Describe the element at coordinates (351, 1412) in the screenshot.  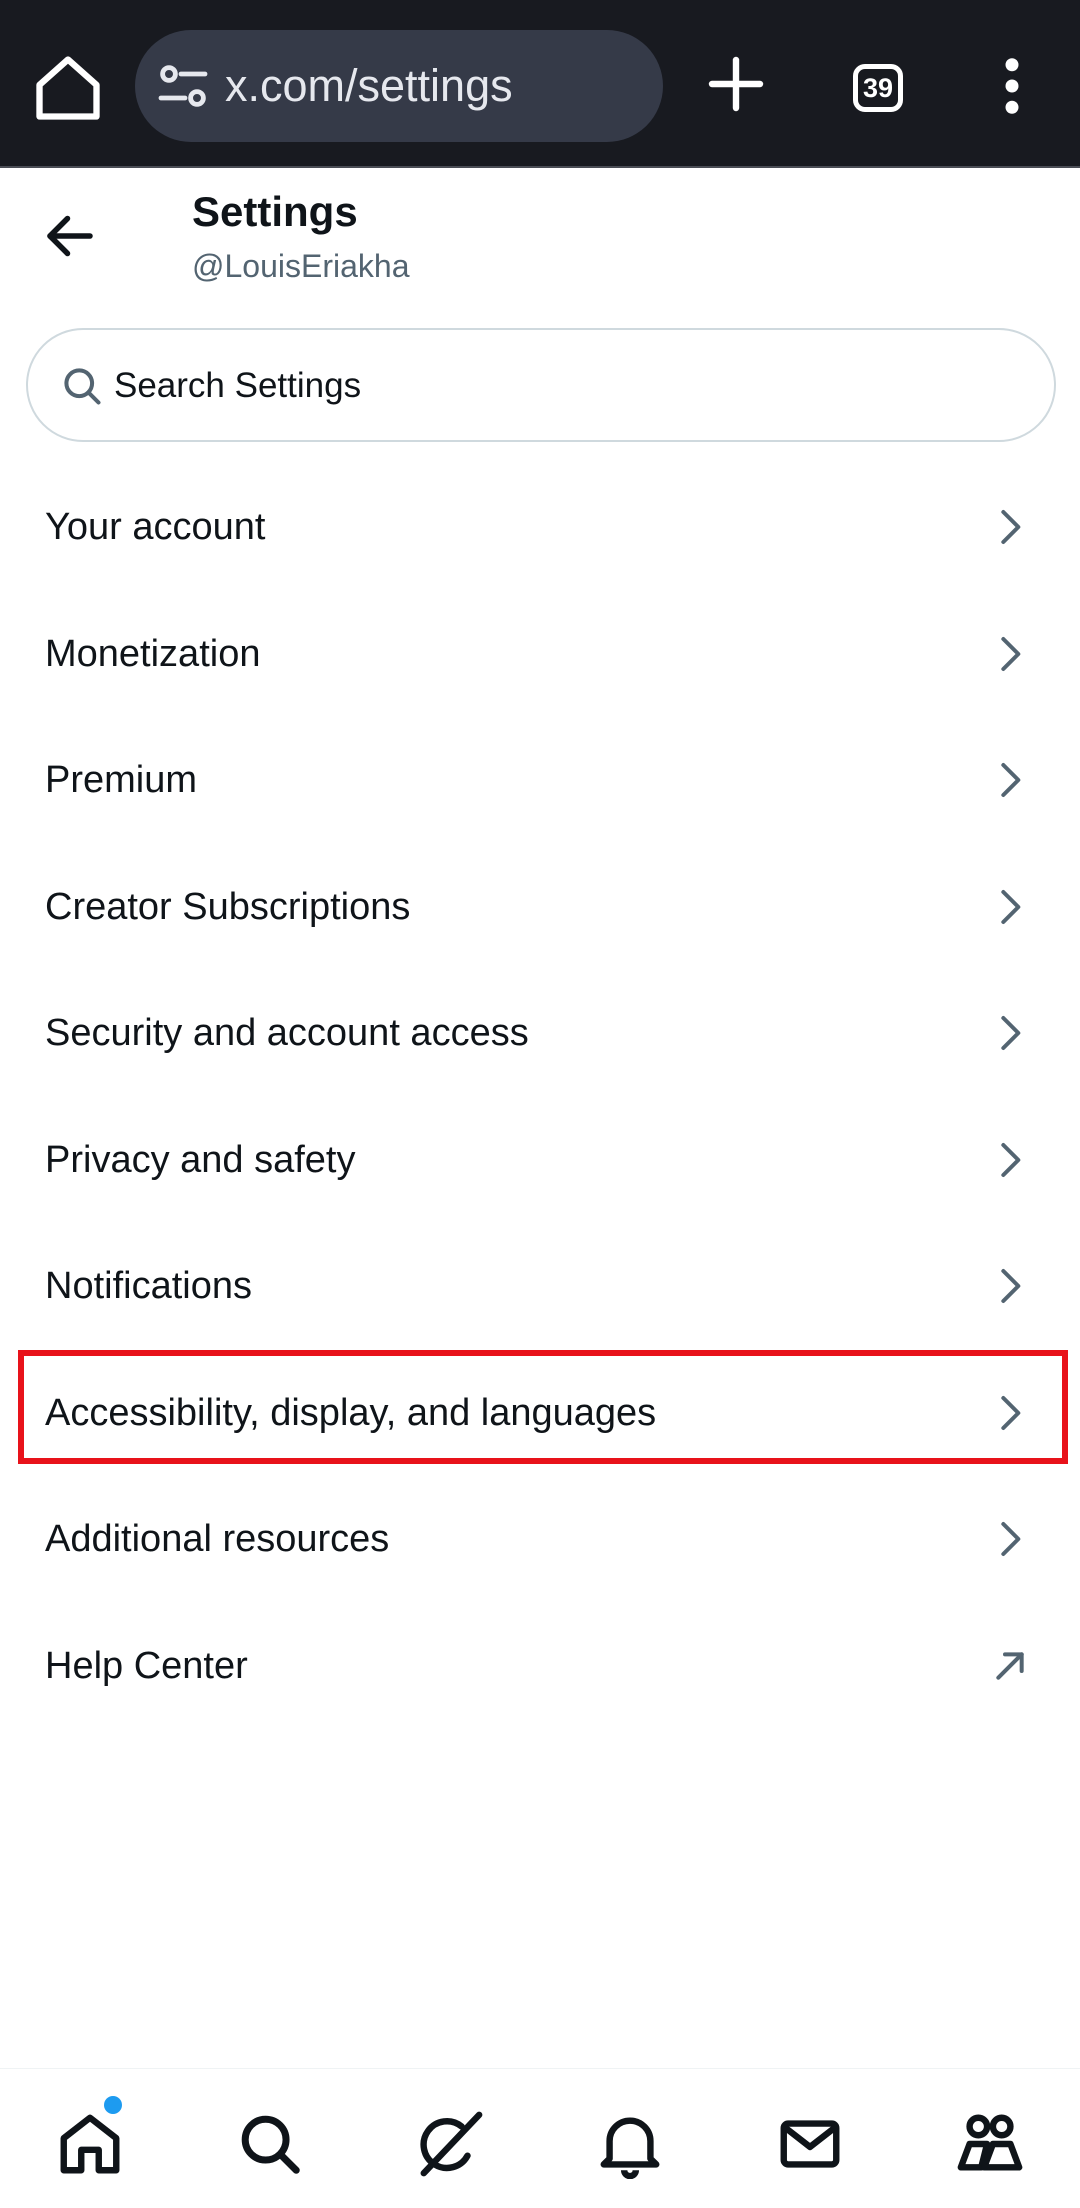
I see `menu-item-label: Accessibility, display, and languages` at that location.